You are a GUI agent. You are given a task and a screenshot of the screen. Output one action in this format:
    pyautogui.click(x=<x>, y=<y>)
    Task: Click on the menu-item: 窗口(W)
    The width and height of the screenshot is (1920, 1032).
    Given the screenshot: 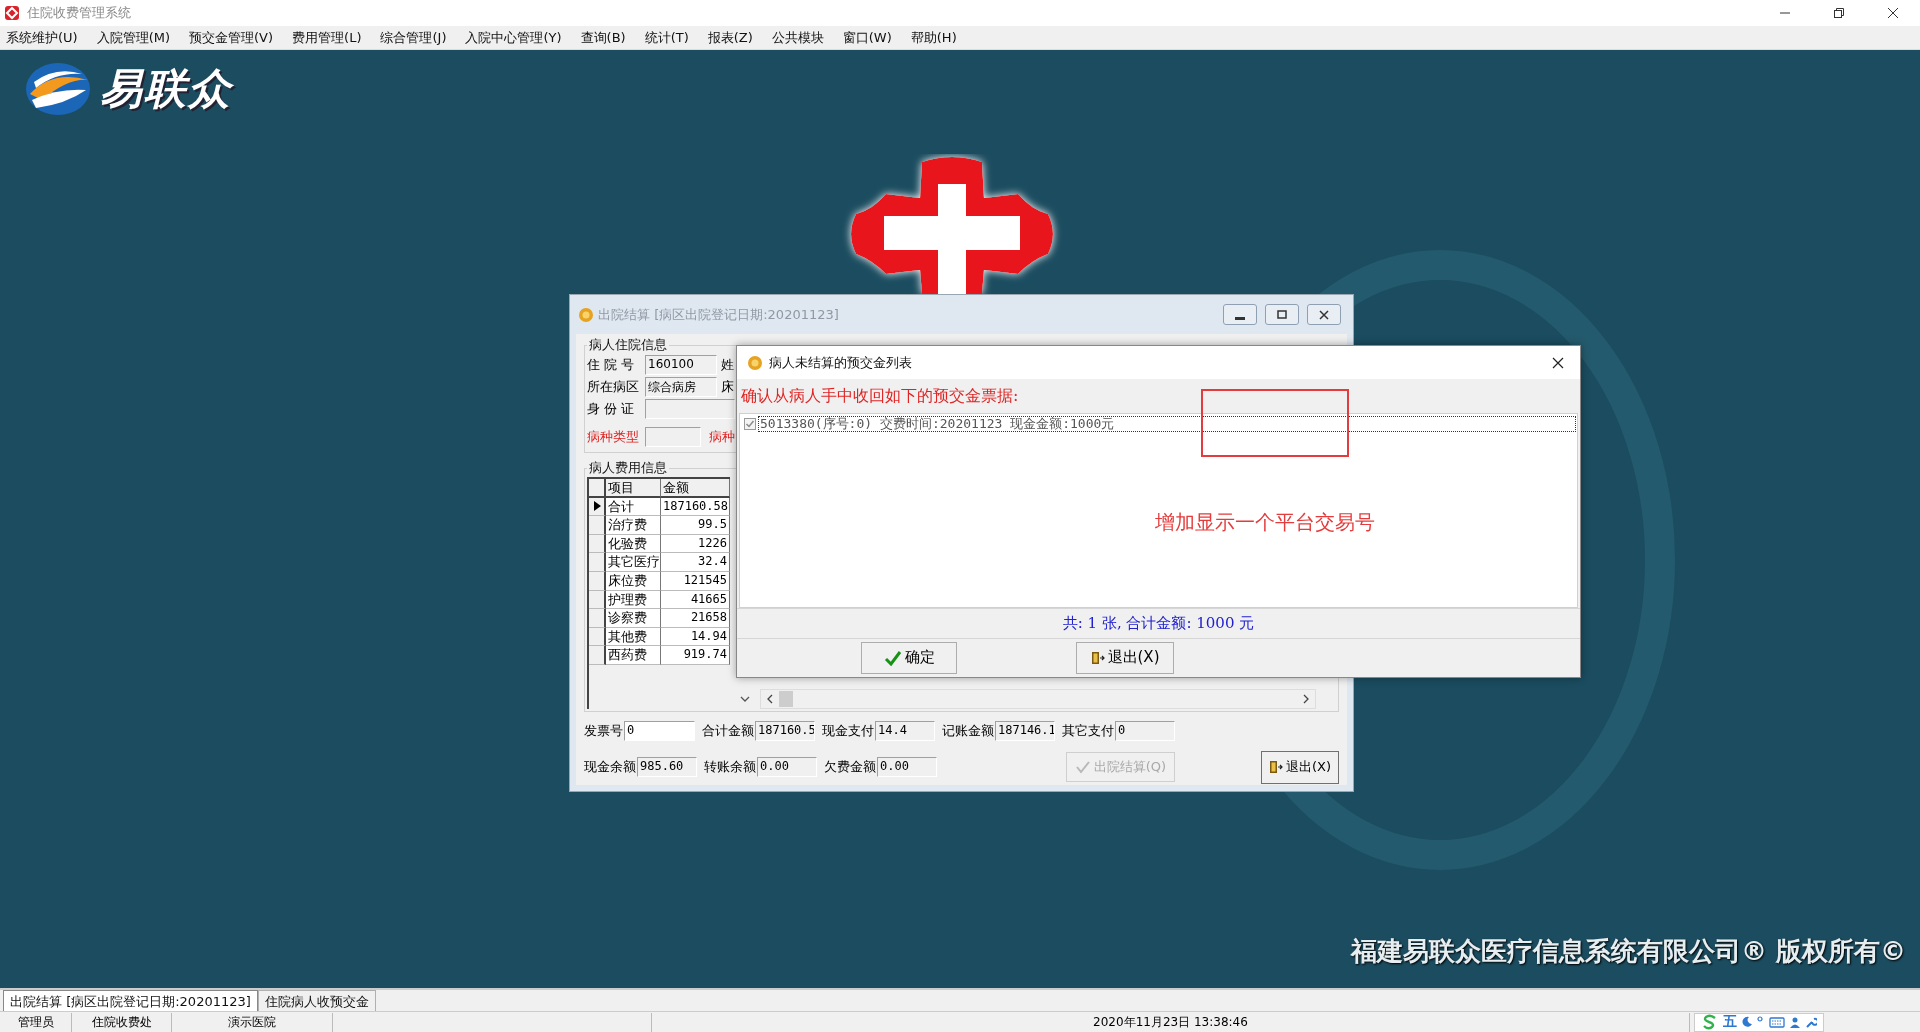 What is the action you would take?
    pyautogui.click(x=867, y=37)
    